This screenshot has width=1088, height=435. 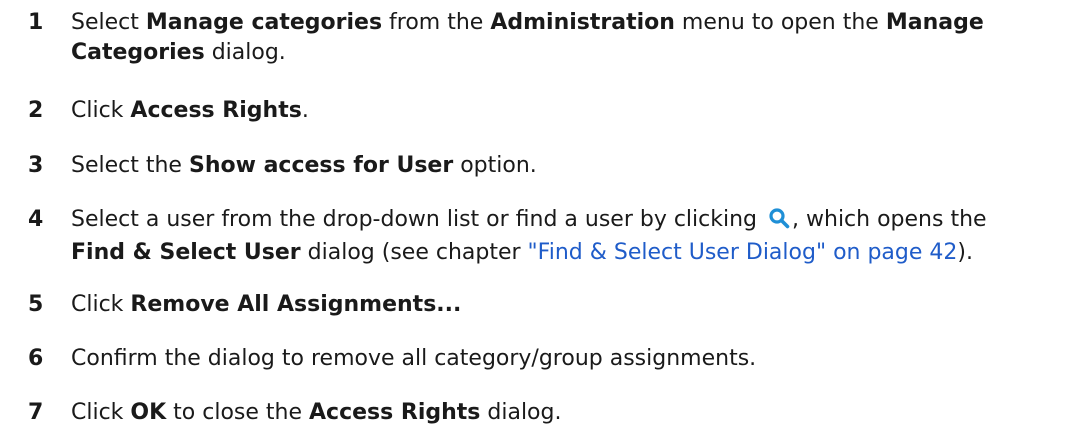 What do you see at coordinates (934, 22) in the screenshot?
I see `dialog-reference: Manage` at bounding box center [934, 22].